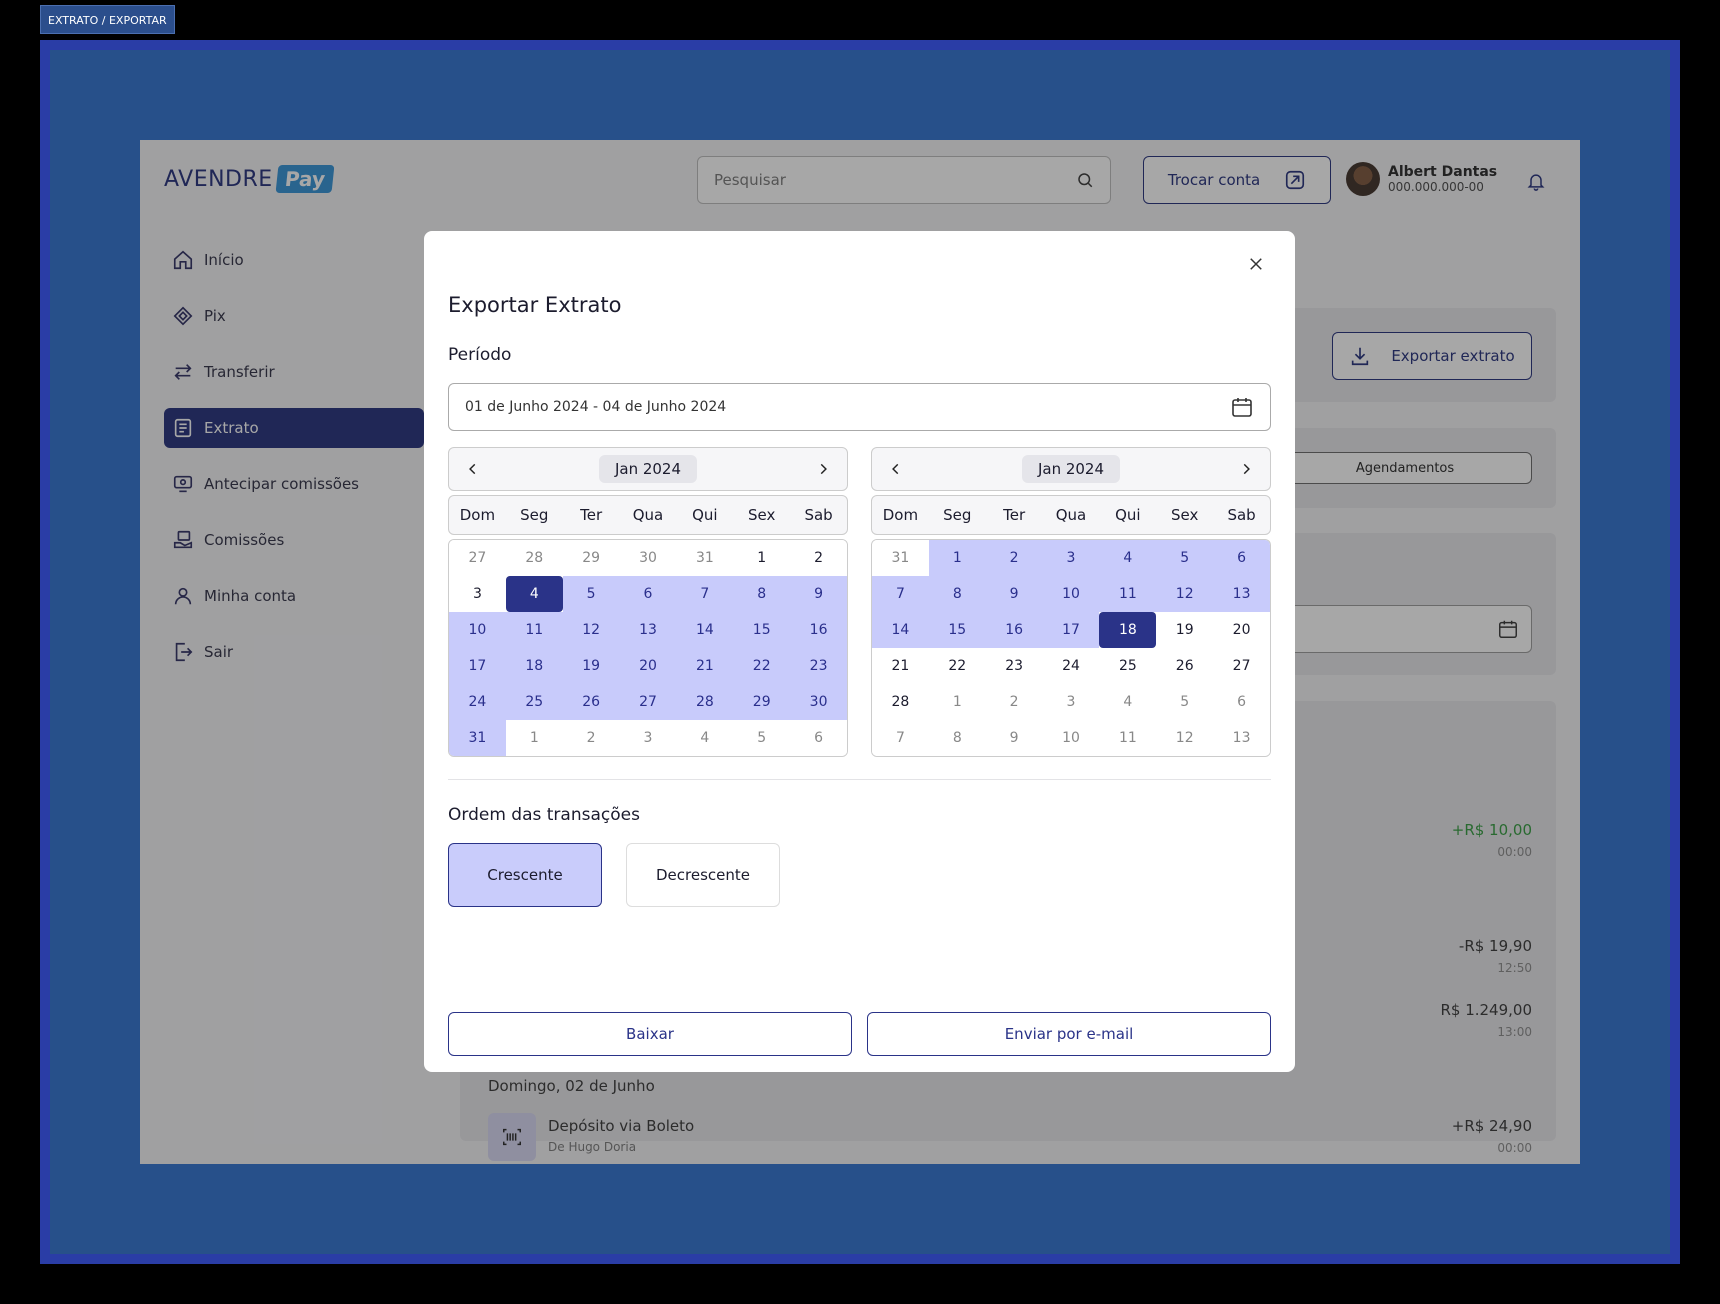 The image size is (1720, 1304). What do you see at coordinates (477, 738) in the screenshot?
I see `calendar-day: 31` at bounding box center [477, 738].